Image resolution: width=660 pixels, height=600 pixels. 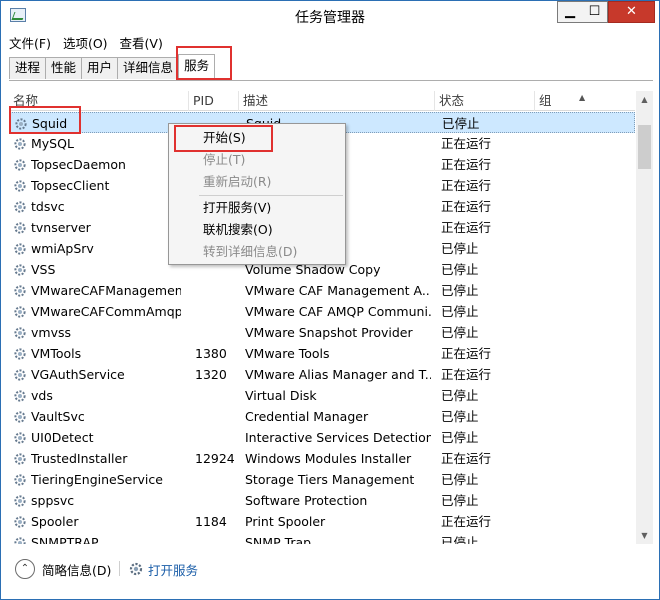 What do you see at coordinates (173, 569) in the screenshot?
I see `open-services-link: 打开服务` at bounding box center [173, 569].